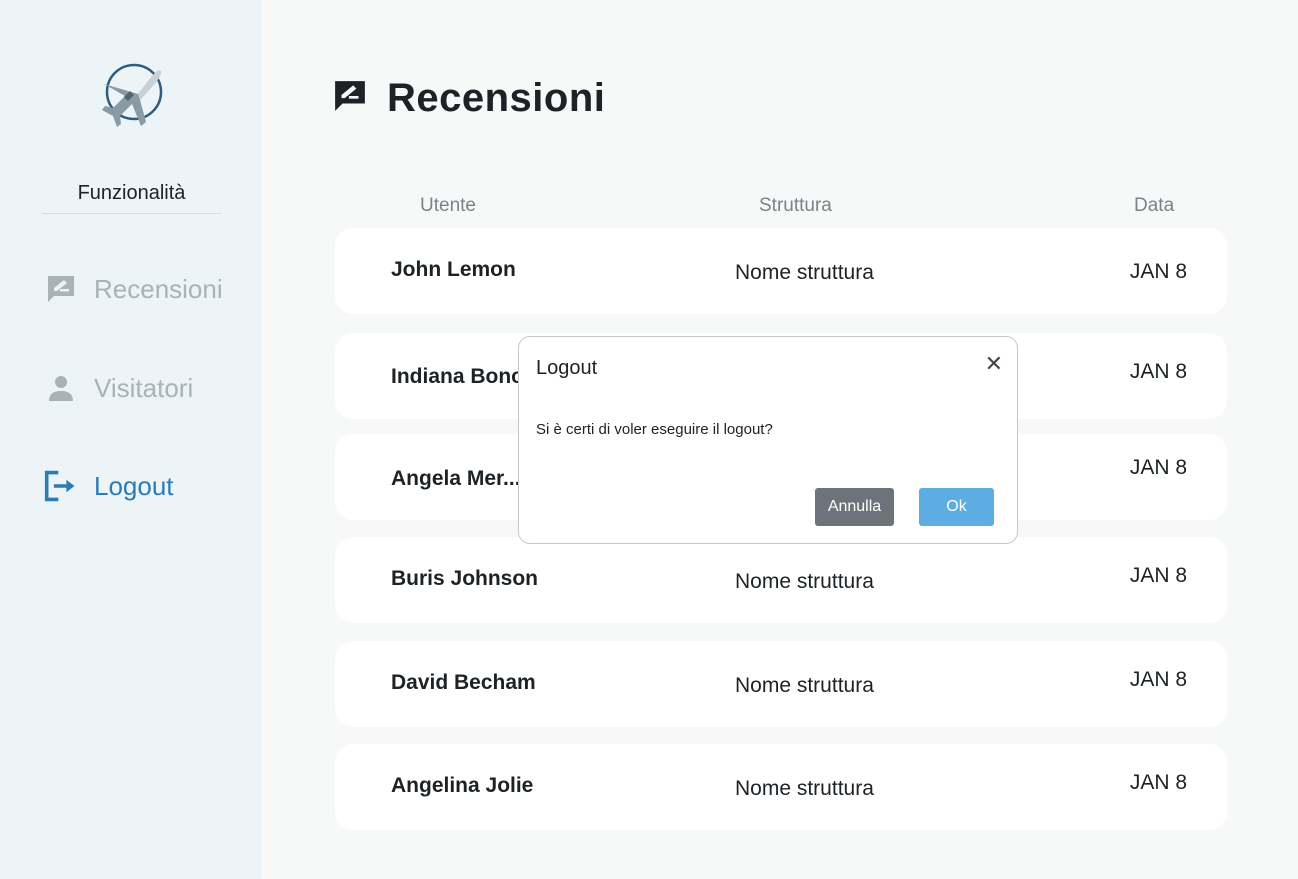  Describe the element at coordinates (457, 376) in the screenshot. I see `cell-user: Indiana Bonc` at that location.